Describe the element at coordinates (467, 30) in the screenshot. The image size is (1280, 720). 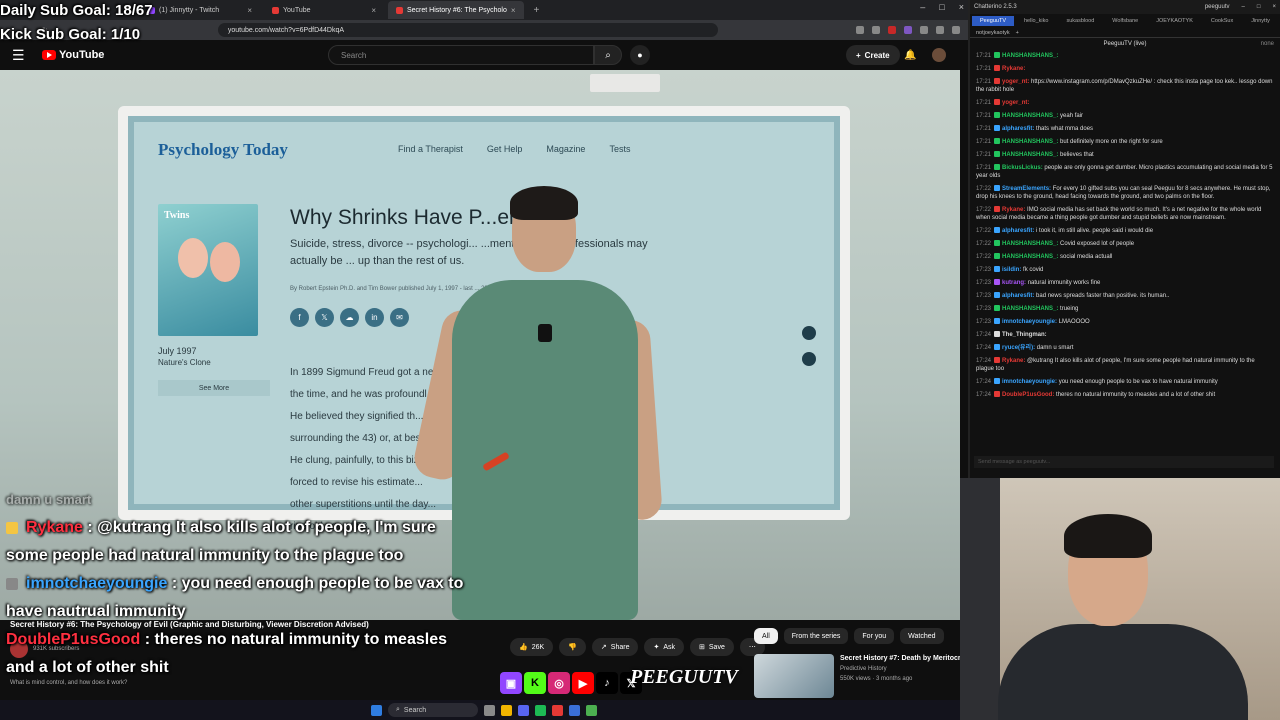
I see `url-field: youtube.com/watch?v=6PdfD44DkqA` at that location.